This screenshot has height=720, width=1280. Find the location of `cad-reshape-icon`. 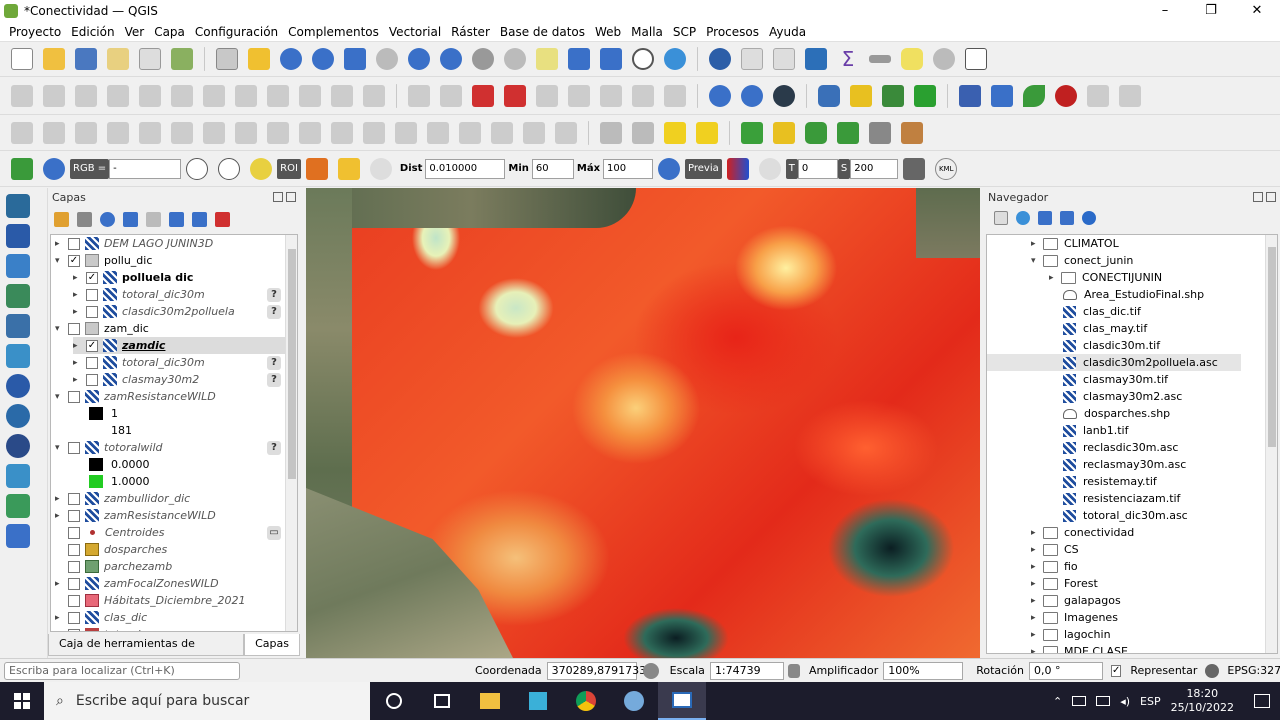

cad-reshape-icon is located at coordinates (374, 132).